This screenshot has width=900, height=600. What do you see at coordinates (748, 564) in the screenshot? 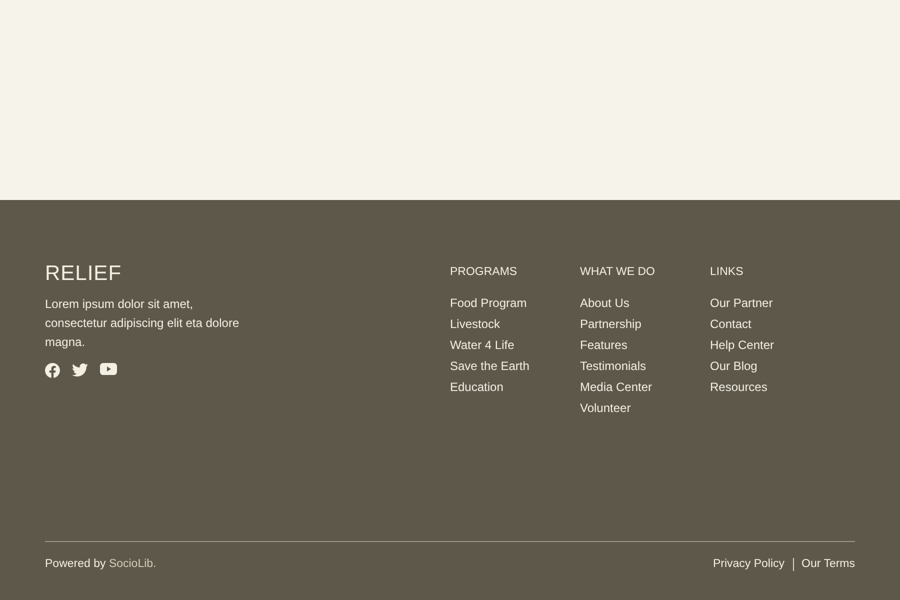
I see `legal-link: Privacy Policy` at bounding box center [748, 564].